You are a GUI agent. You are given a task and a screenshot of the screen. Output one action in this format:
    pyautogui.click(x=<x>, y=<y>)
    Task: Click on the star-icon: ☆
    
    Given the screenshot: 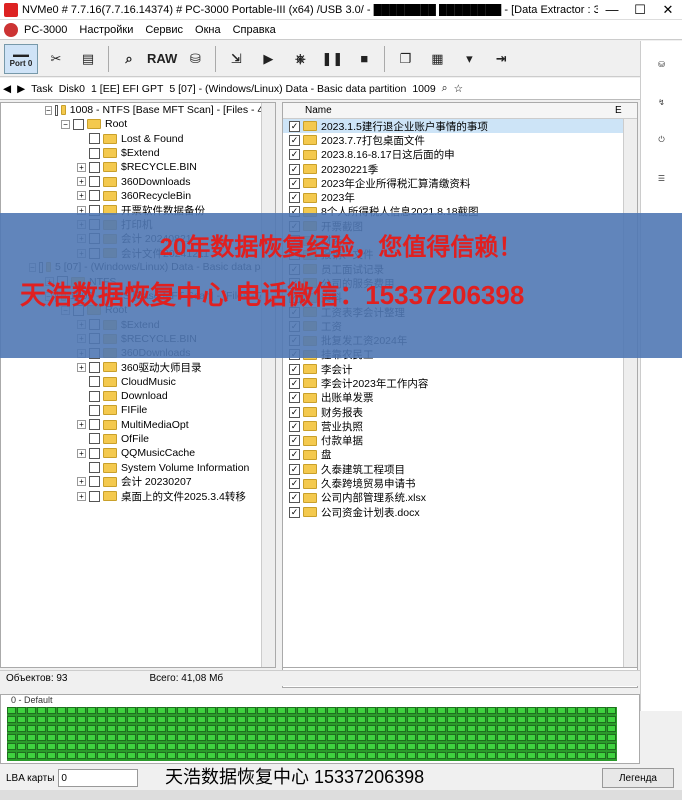 What is the action you would take?
    pyautogui.click(x=458, y=89)
    